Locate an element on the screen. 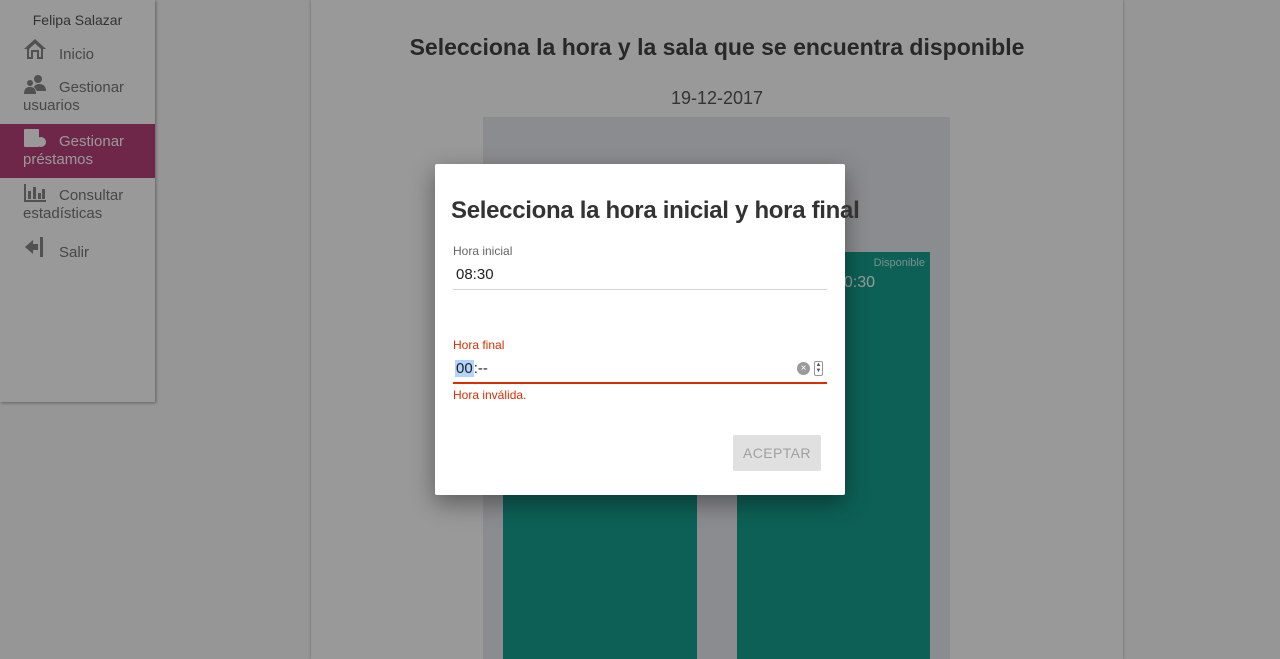  end-time-field: Hora final 00:-- × ▲ ▼ is located at coordinates (640, 361).